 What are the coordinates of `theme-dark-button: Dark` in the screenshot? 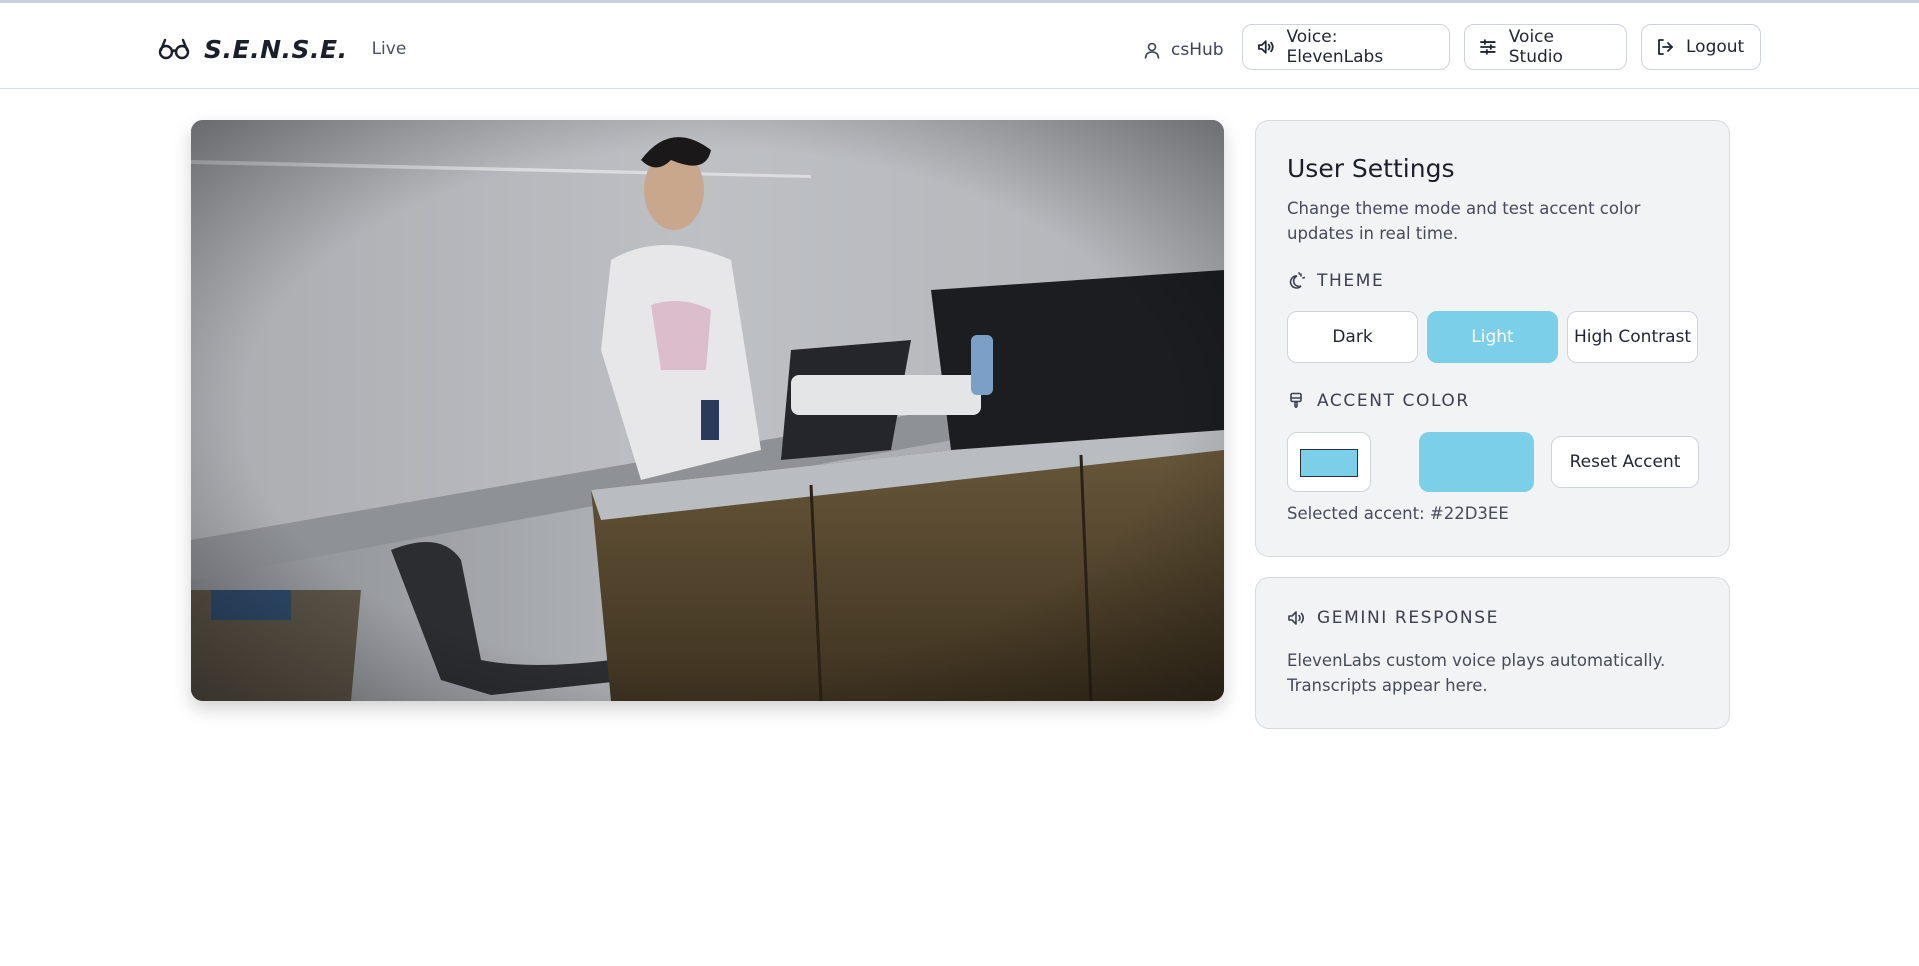 It's located at (1352, 337).